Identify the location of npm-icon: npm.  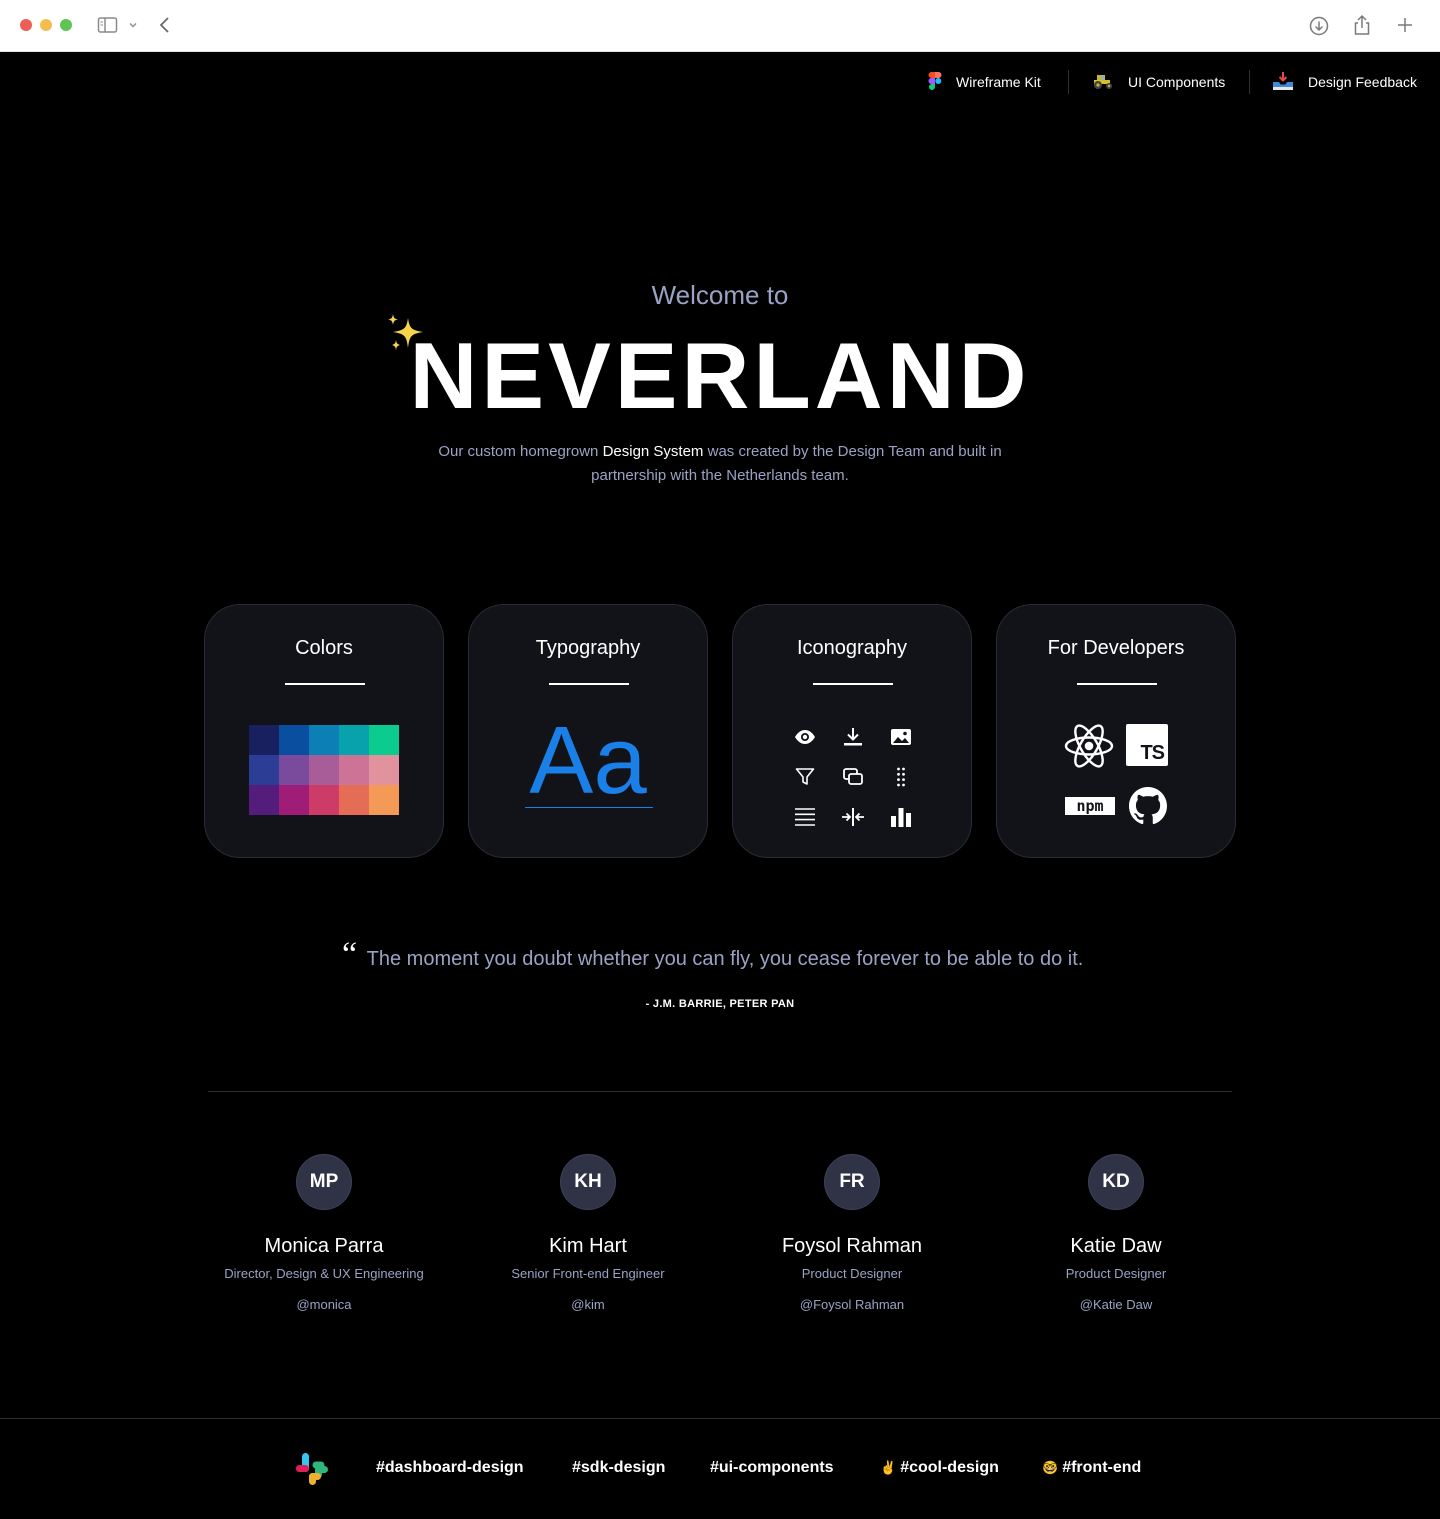
(1090, 806).